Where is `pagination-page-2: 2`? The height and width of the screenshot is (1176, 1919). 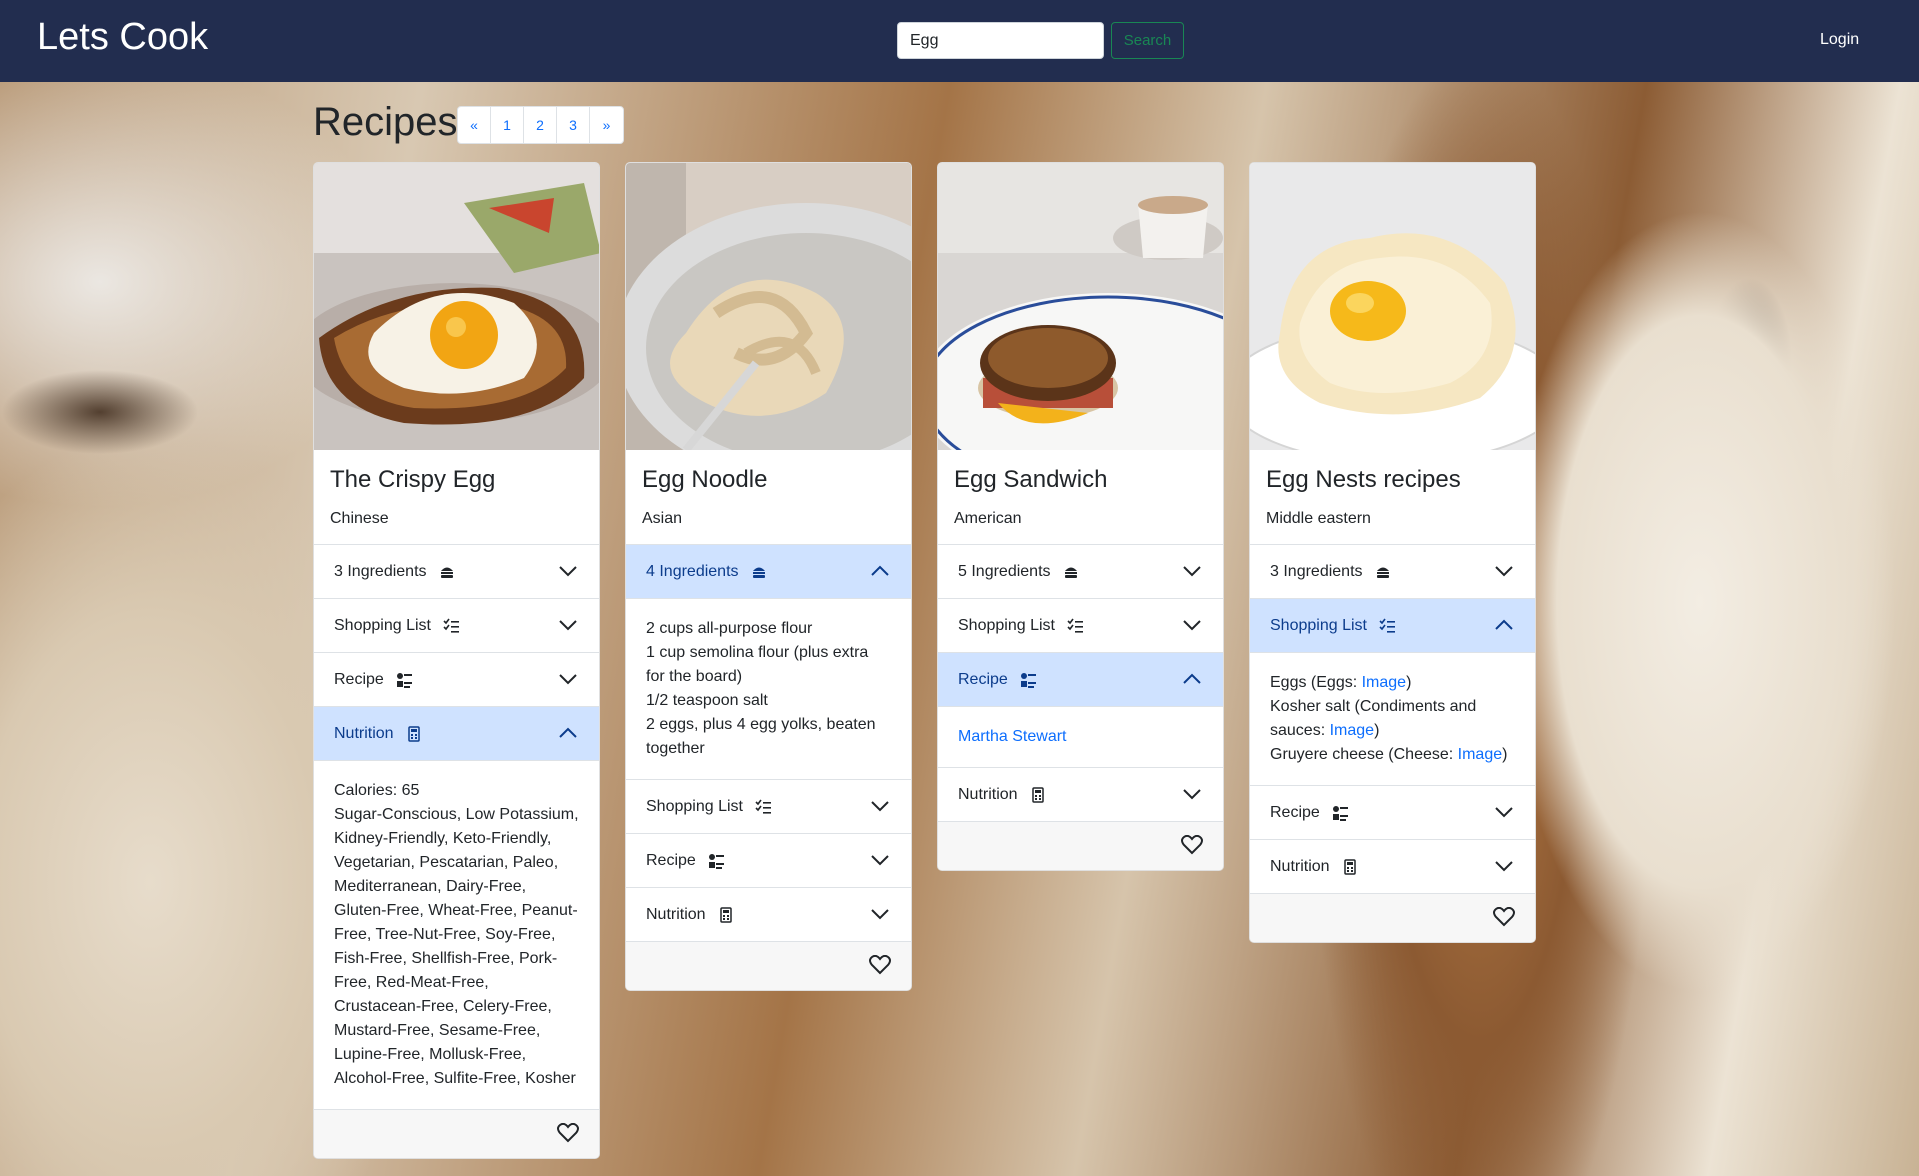 pagination-page-2: 2 is located at coordinates (540, 125).